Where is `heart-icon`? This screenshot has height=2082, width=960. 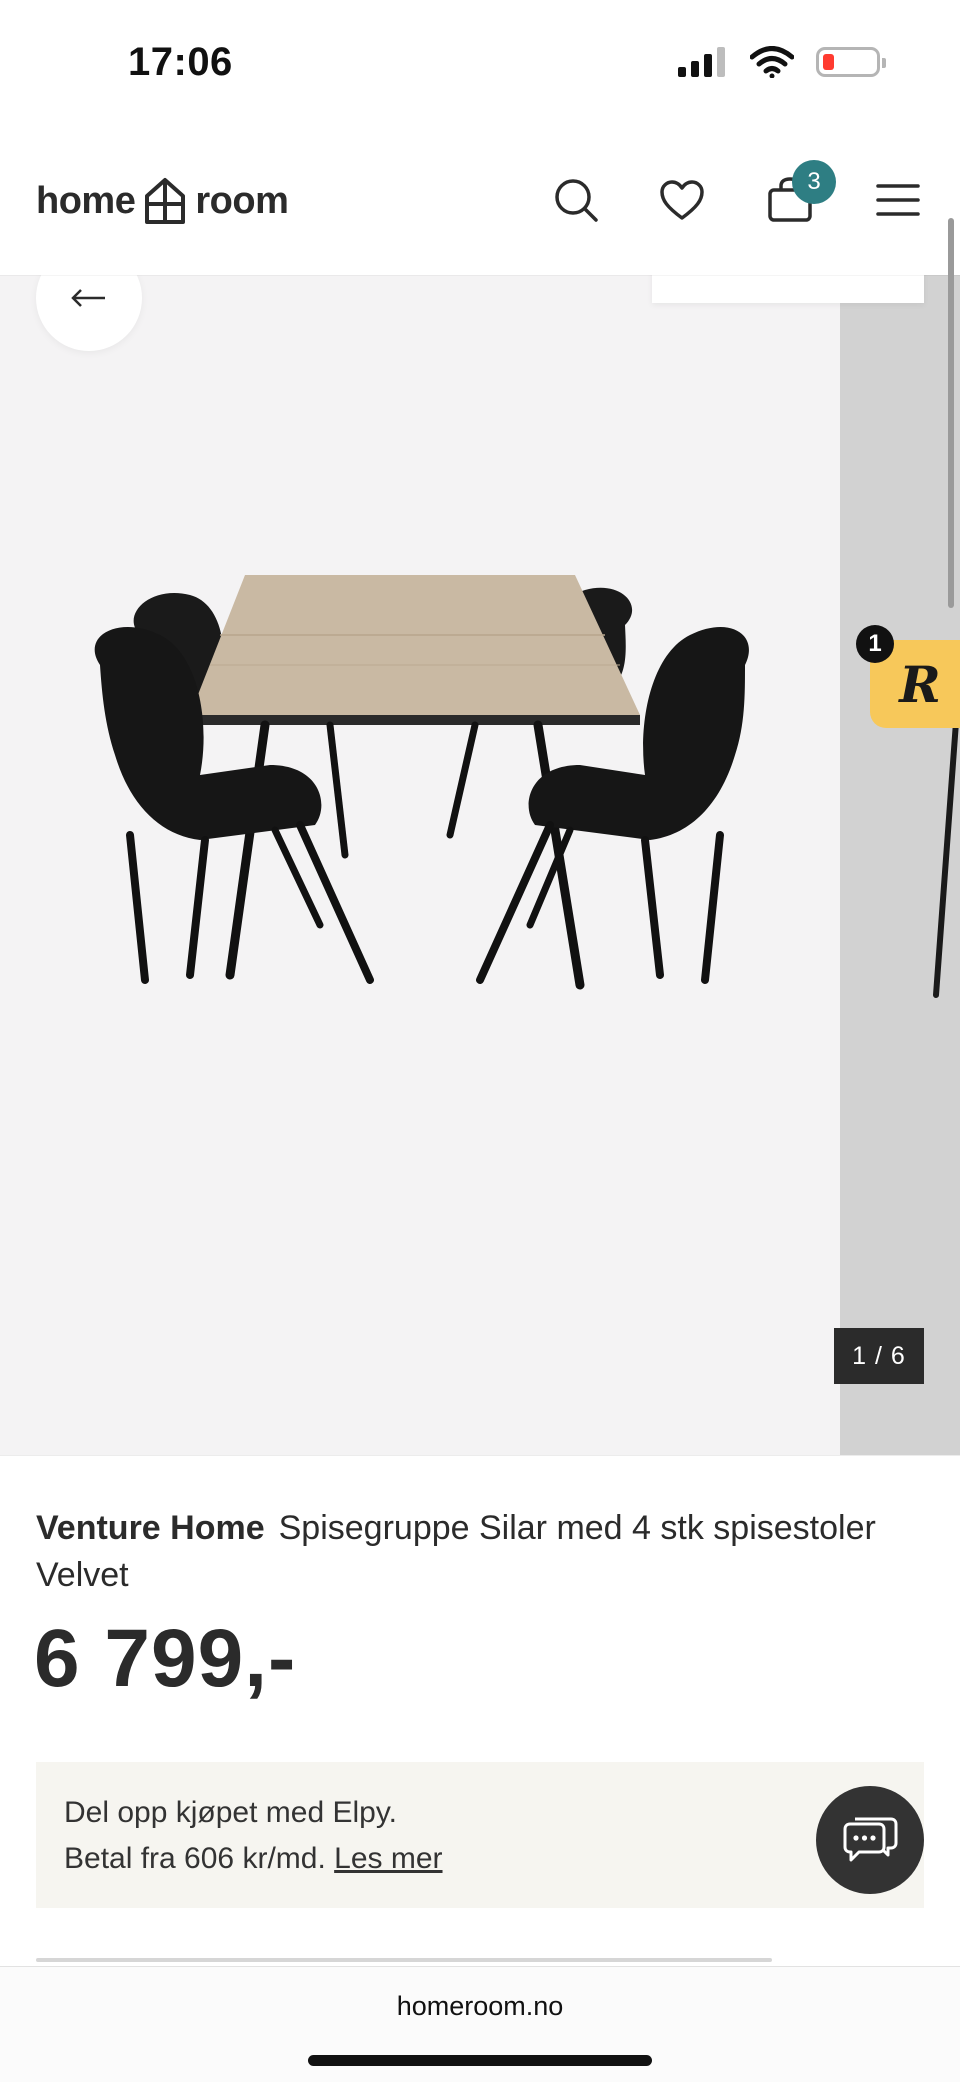
heart-icon is located at coordinates (682, 200).